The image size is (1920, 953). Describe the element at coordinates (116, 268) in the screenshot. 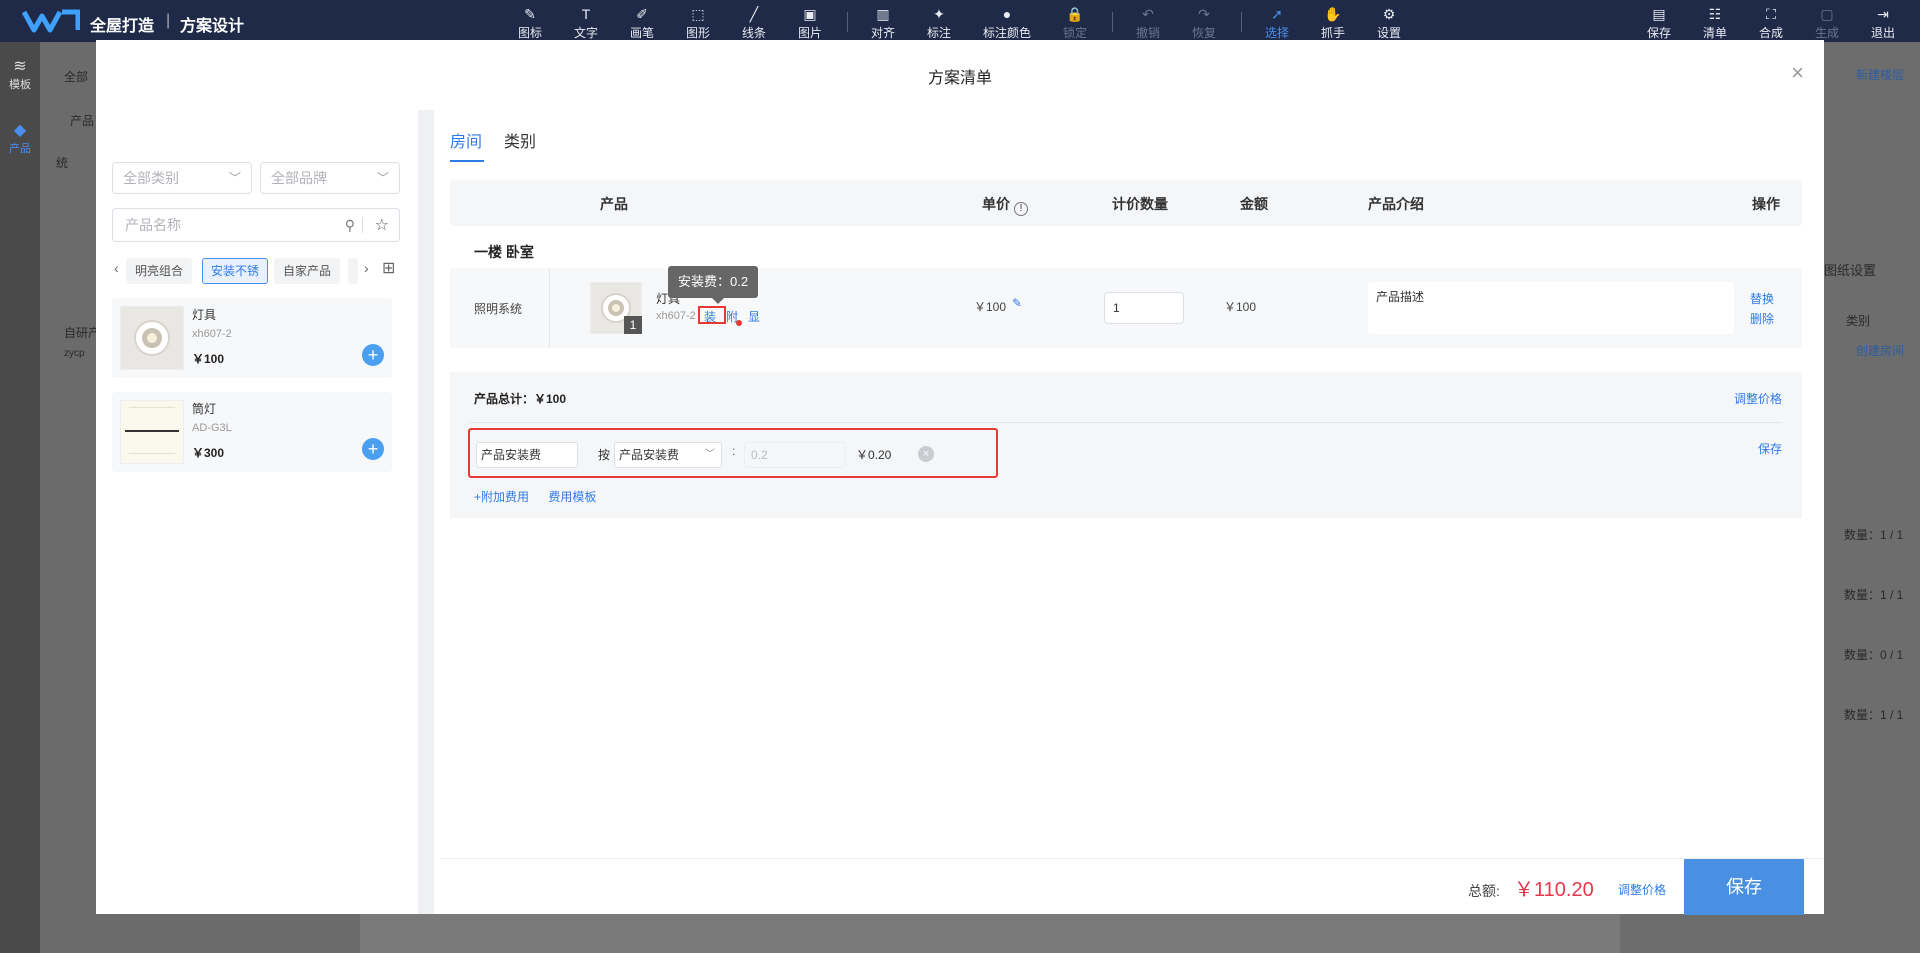

I see `chevron-left-icon: ‹` at that location.